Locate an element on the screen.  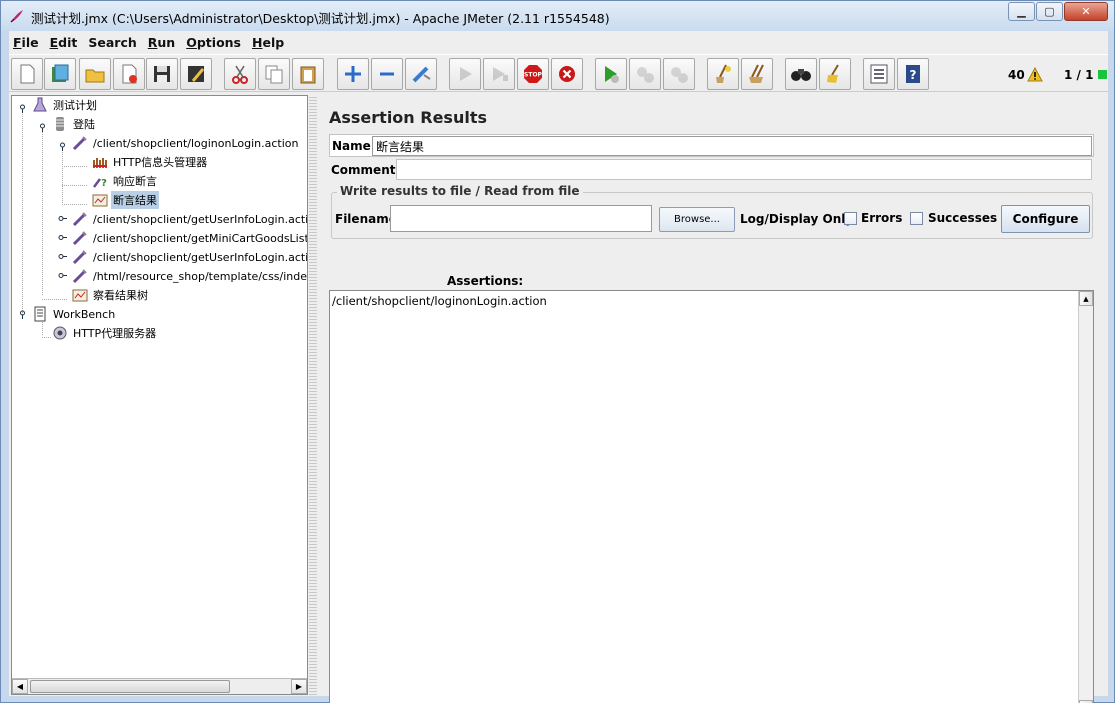
clear-button is located at coordinates (723, 74).